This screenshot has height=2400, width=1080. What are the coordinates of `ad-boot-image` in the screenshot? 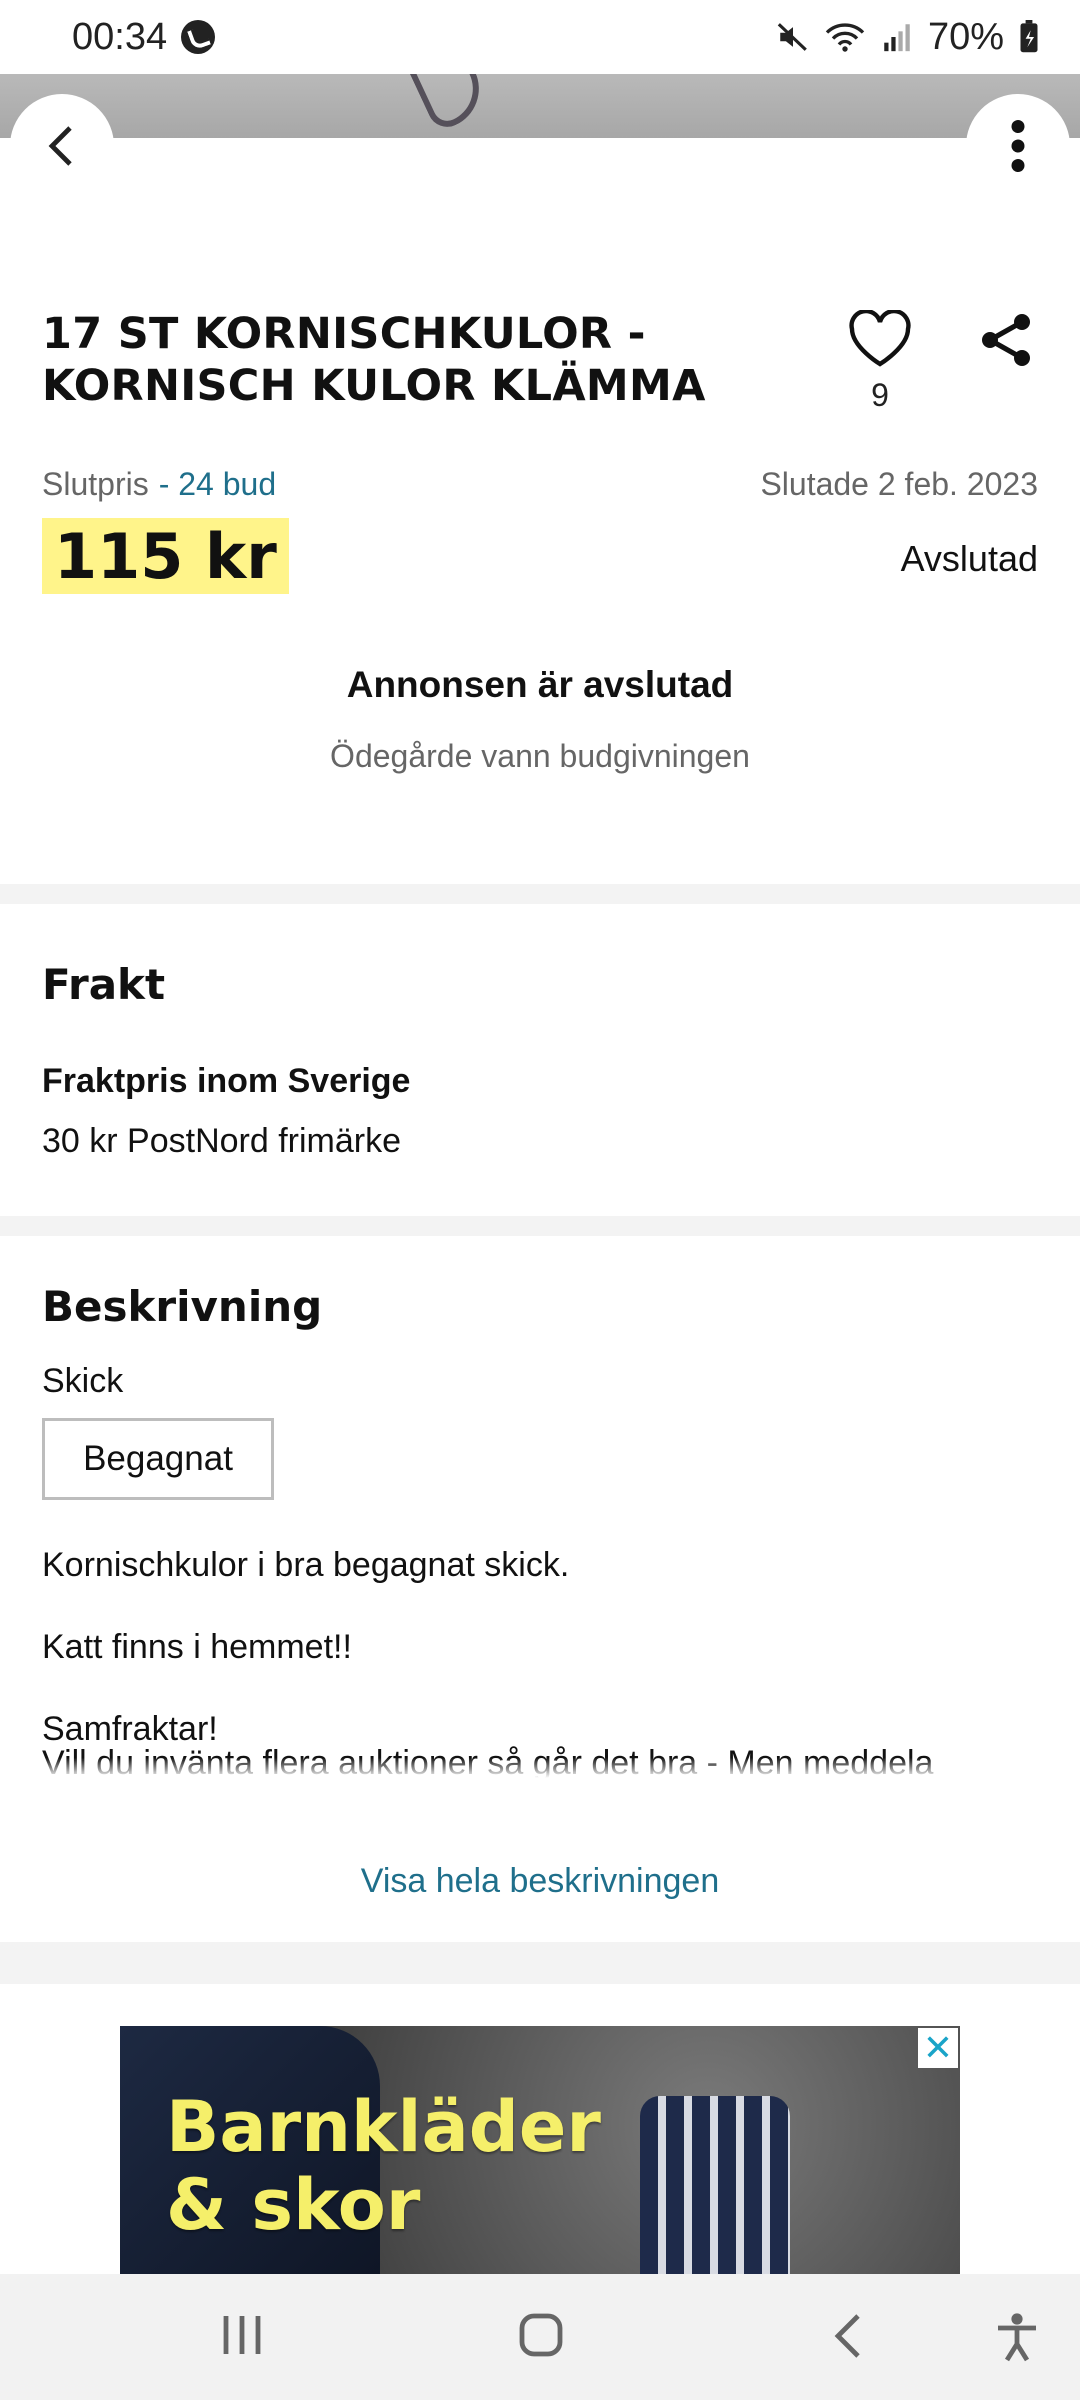 It's located at (715, 2185).